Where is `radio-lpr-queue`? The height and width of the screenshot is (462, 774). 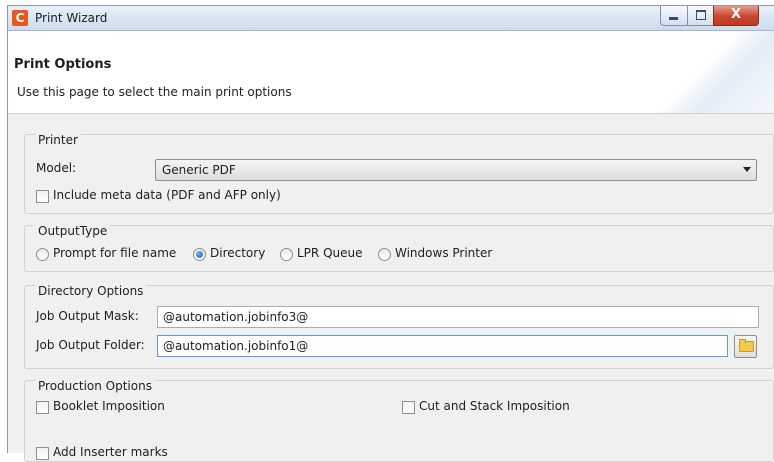
radio-lpr-queue is located at coordinates (286, 254).